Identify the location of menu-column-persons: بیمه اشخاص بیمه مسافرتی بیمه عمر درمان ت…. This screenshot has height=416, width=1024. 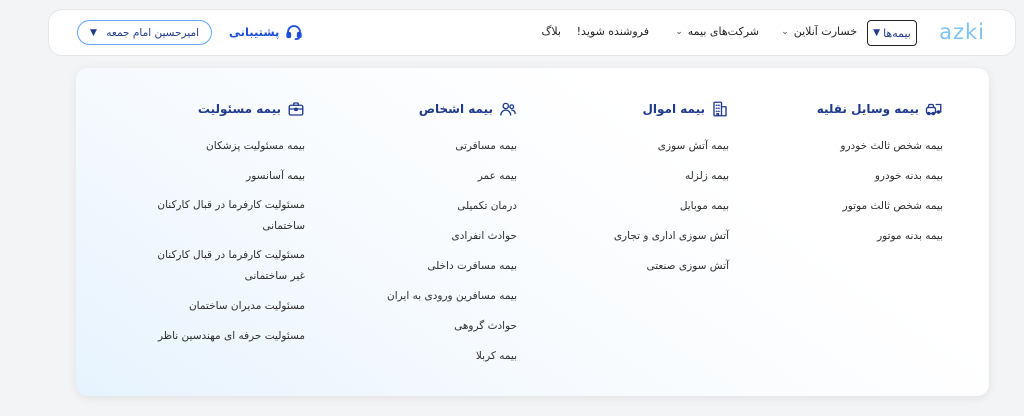
(437, 237).